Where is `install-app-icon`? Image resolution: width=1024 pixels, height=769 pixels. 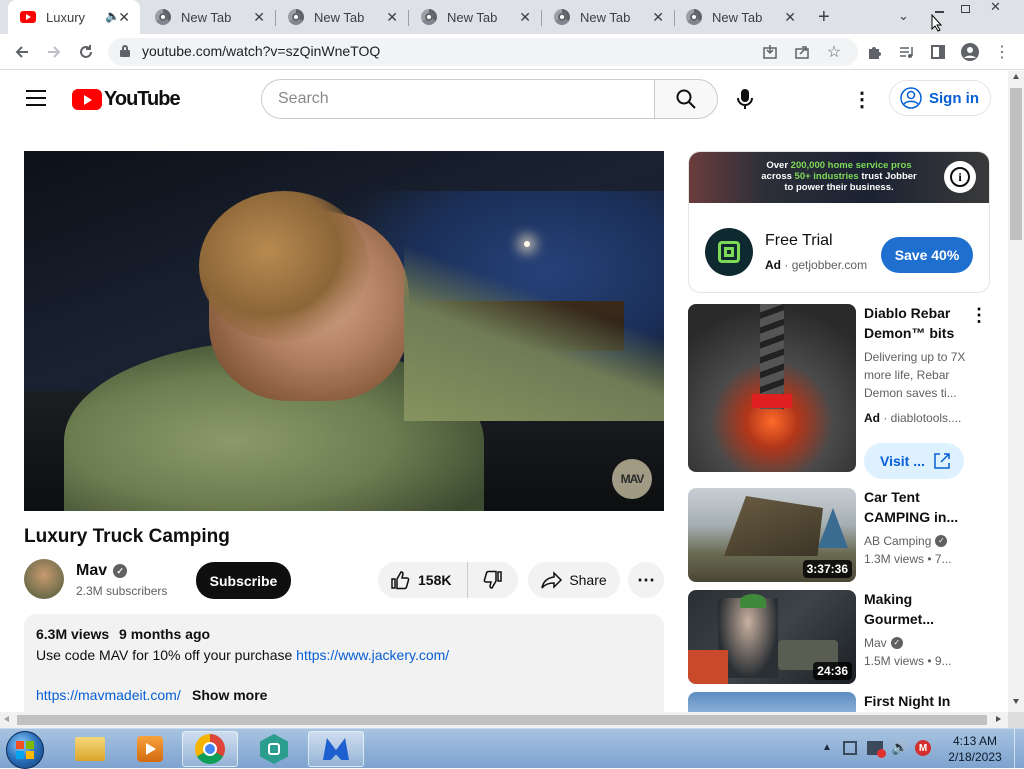 install-app-icon is located at coordinates (770, 52).